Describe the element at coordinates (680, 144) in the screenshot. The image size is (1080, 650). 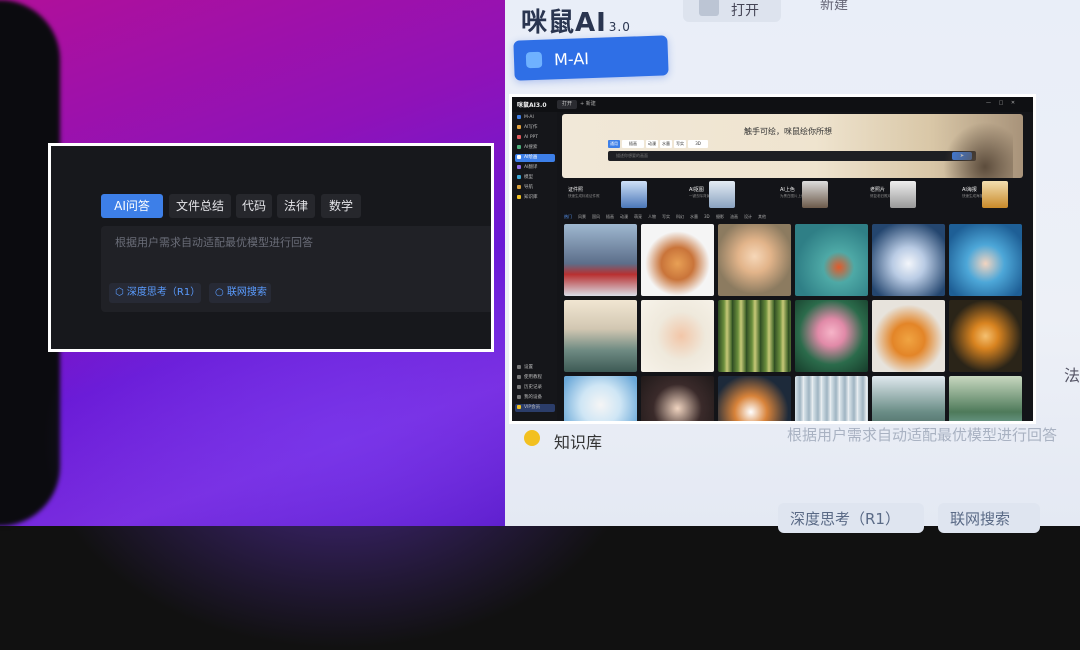
I see `hero-tab: 写实` at that location.